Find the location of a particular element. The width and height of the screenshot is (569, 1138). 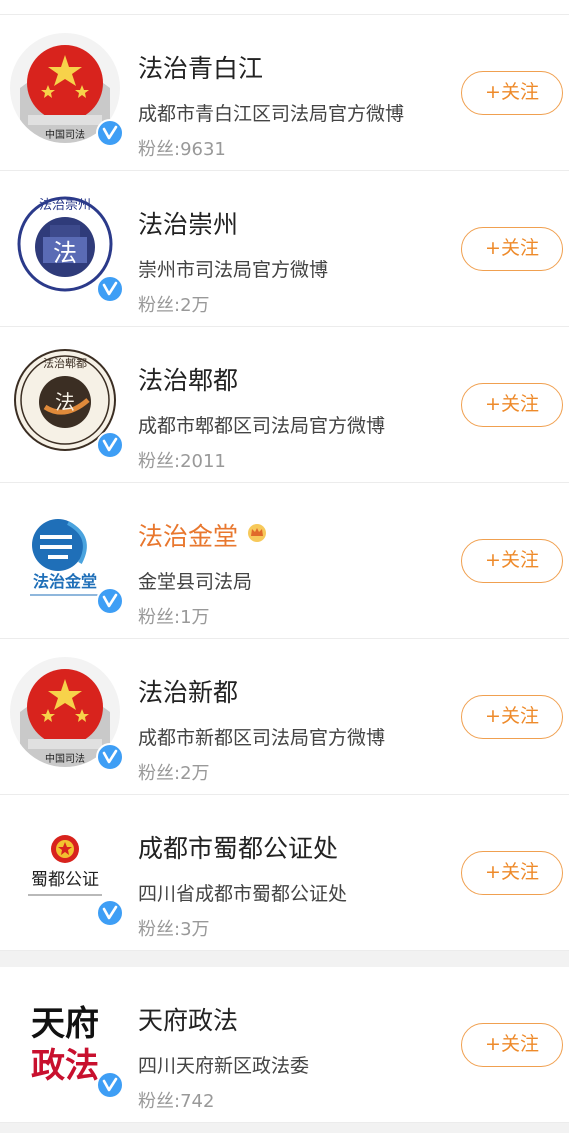

account-description: 四川天府新区政法委 is located at coordinates (224, 1066).